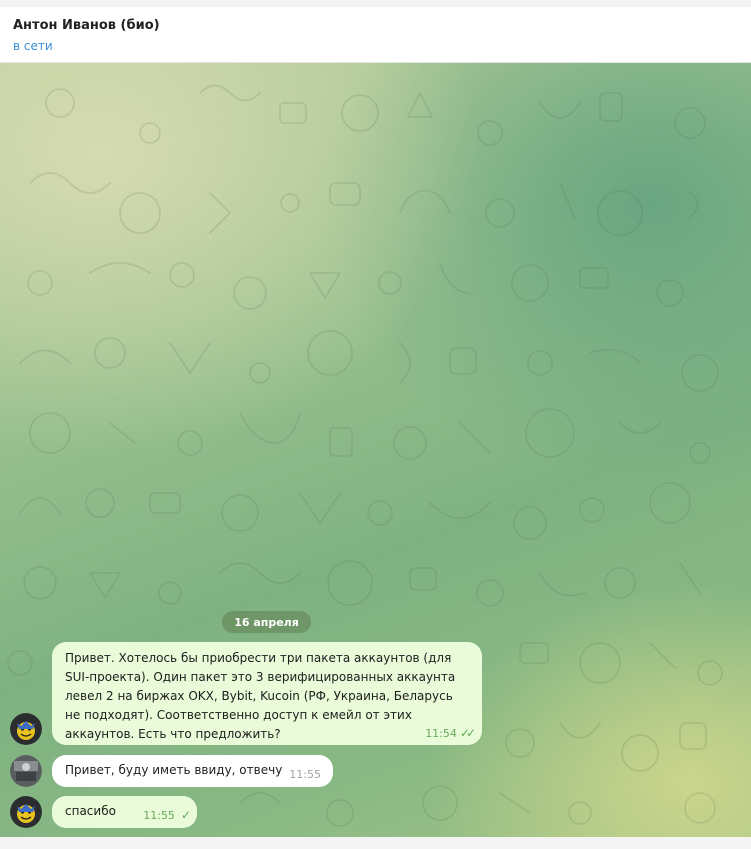 The image size is (751, 849). I want to click on date-separator: 16 апреля, so click(266, 622).